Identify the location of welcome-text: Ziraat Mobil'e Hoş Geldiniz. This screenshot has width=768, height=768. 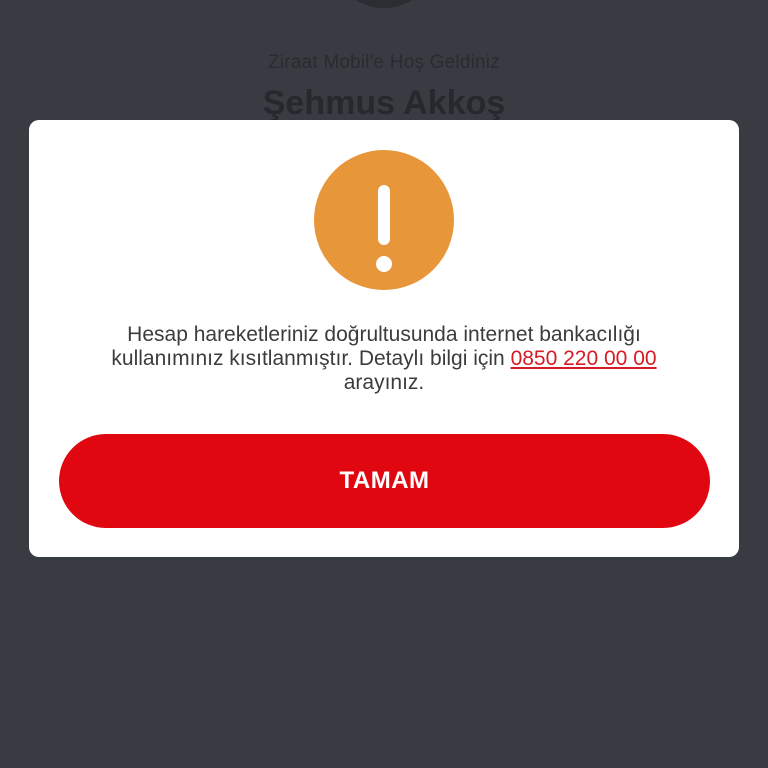
(384, 62).